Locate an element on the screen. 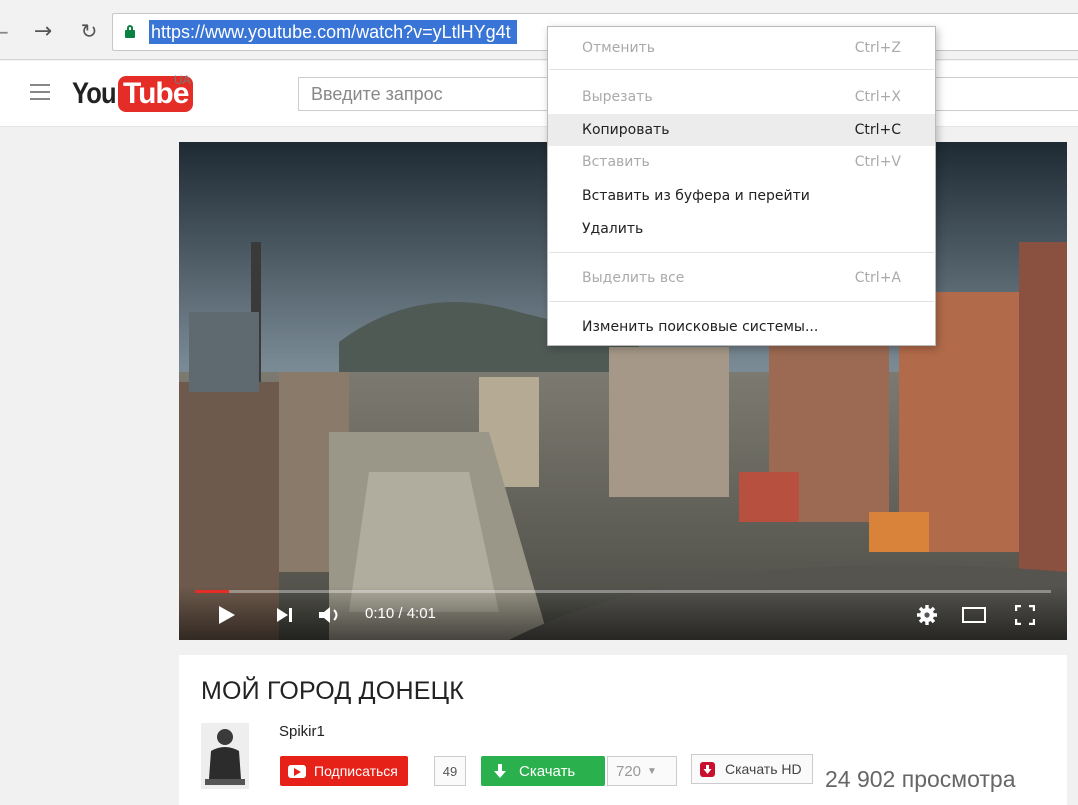  logo-you-text: You is located at coordinates (94, 93).